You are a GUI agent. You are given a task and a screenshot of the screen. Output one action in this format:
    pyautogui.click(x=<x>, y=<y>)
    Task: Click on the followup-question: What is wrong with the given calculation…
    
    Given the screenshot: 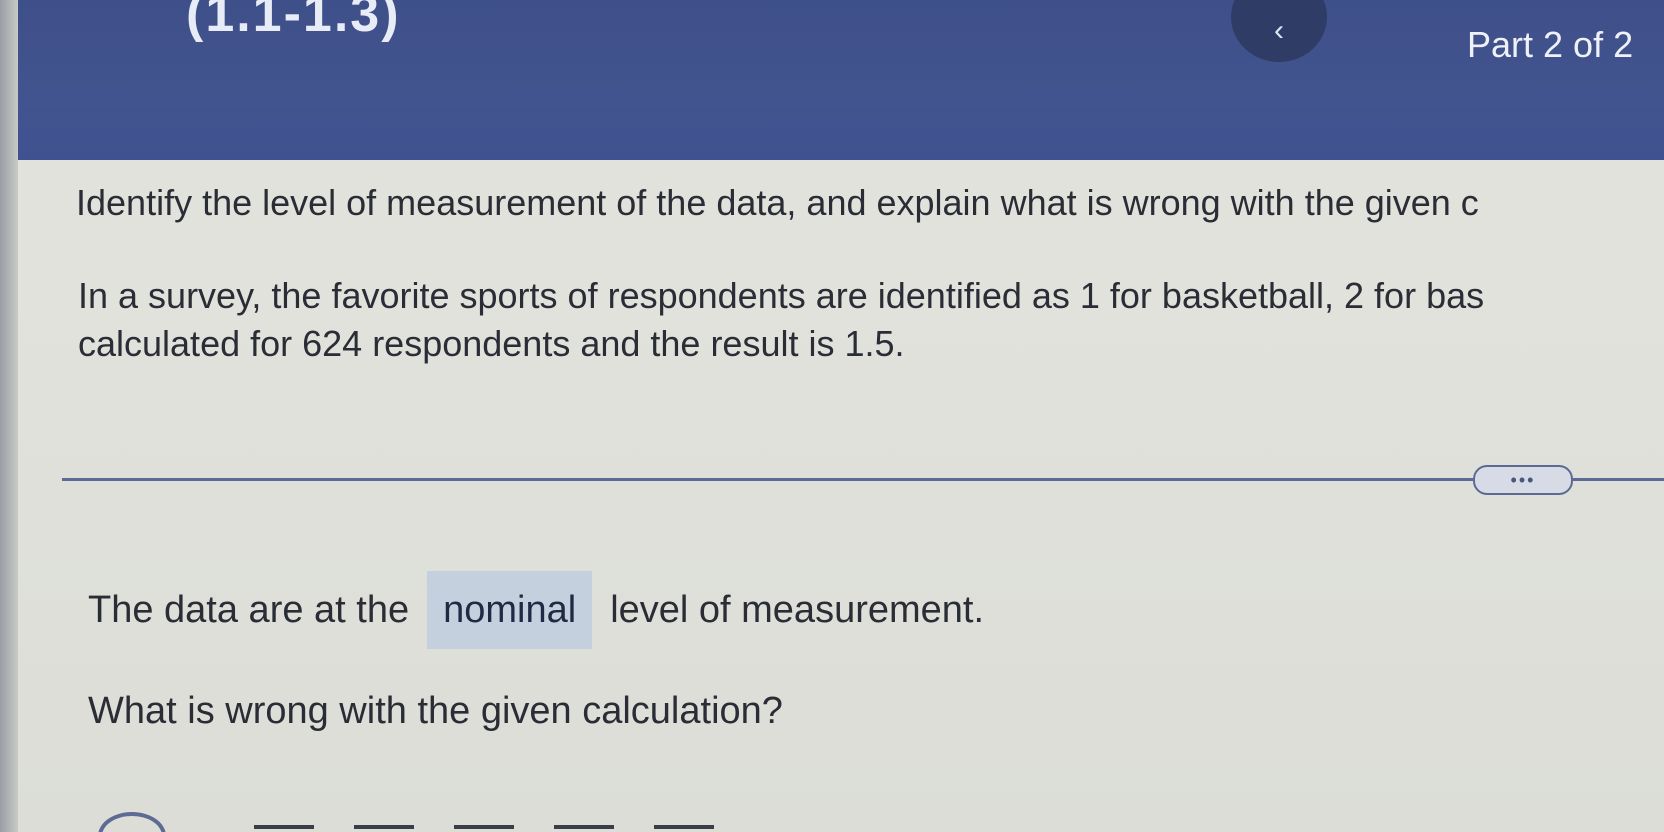 What is the action you would take?
    pyautogui.click(x=435, y=711)
    